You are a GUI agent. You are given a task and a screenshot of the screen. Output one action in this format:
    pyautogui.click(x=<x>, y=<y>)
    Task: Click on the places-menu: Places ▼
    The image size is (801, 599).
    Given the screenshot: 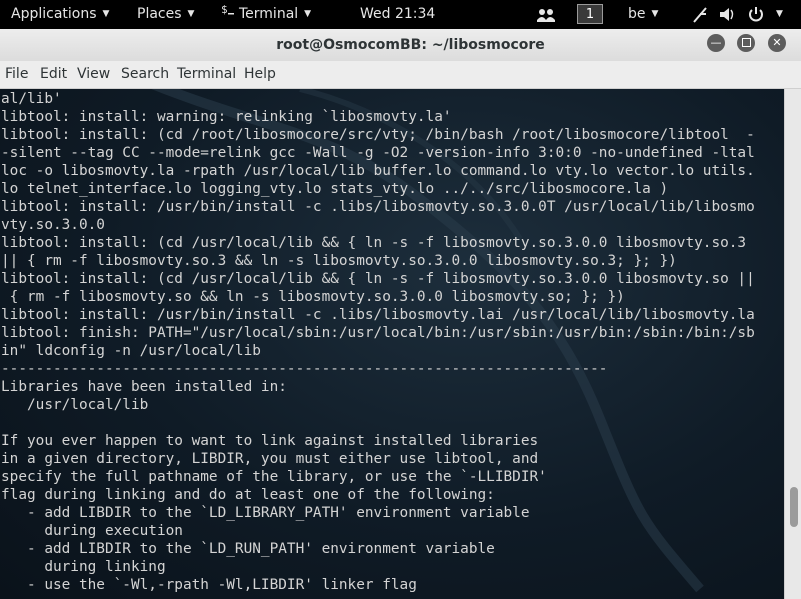 What is the action you would take?
    pyautogui.click(x=165, y=14)
    